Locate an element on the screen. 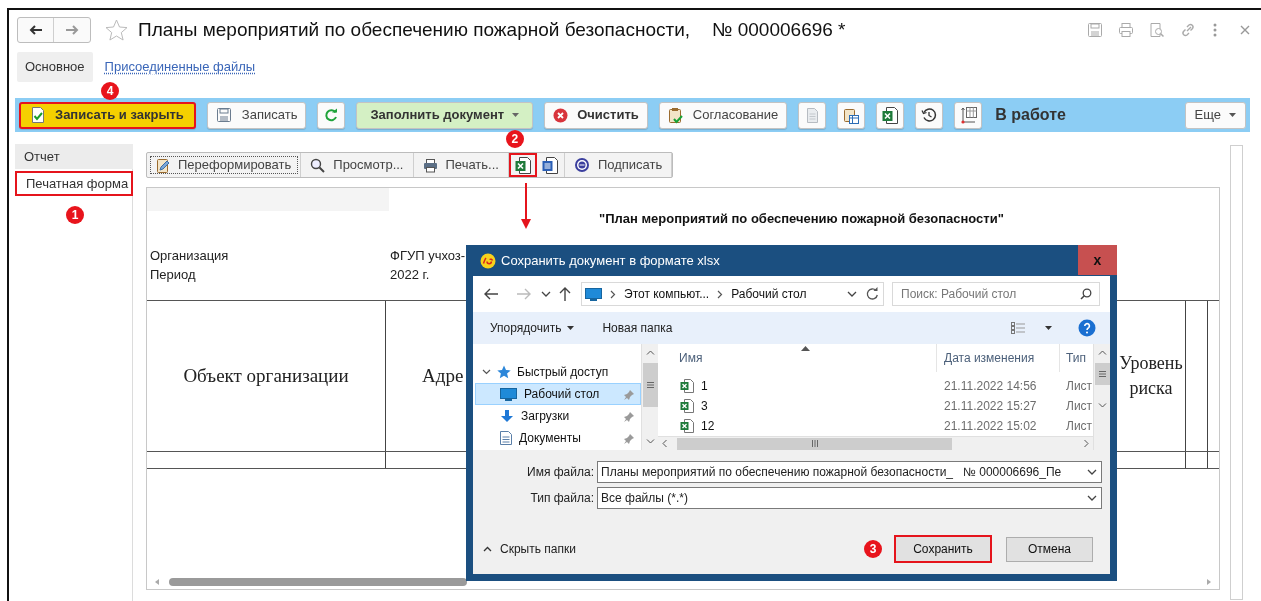  horizontal-scrollbar is located at coordinates (875, 443).